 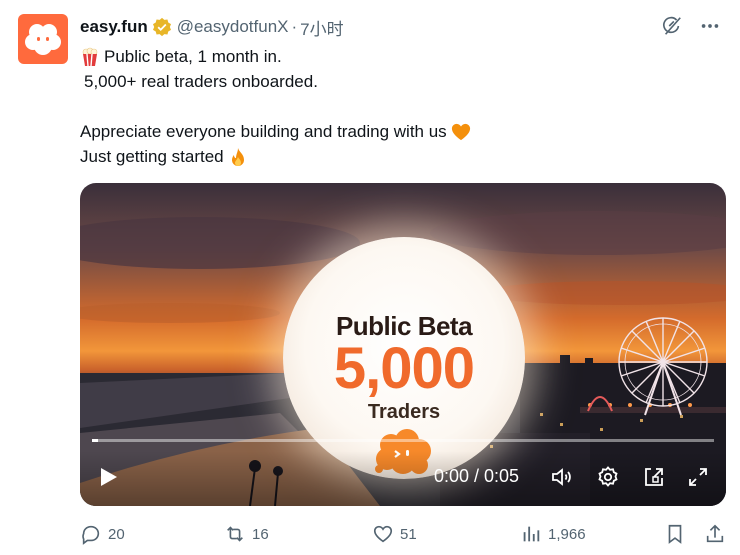 I want to click on share-icon, so click(x=715, y=534).